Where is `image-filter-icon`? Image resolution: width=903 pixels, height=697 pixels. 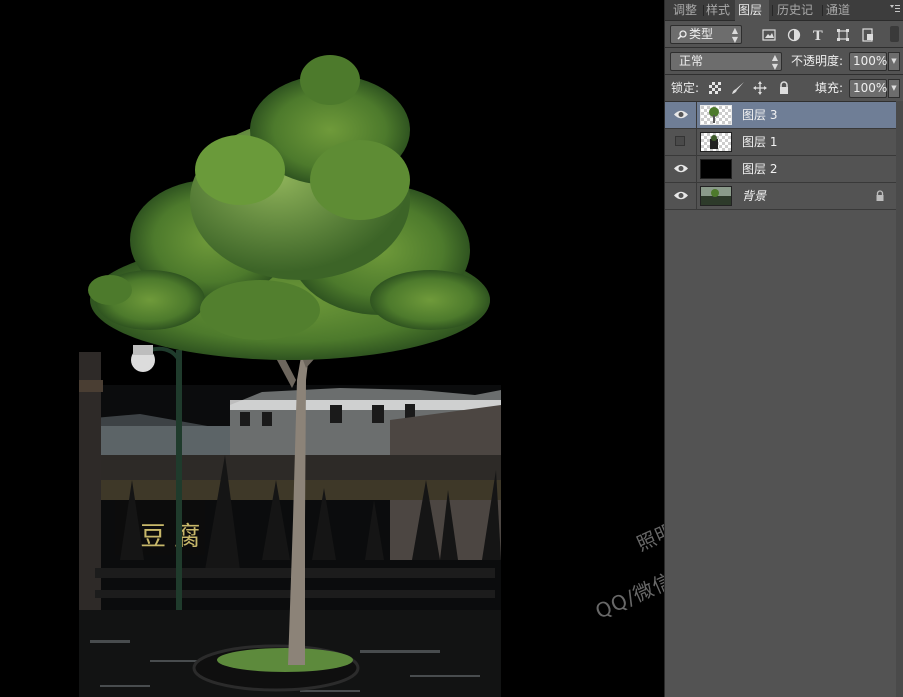
image-filter-icon is located at coordinates (769, 35).